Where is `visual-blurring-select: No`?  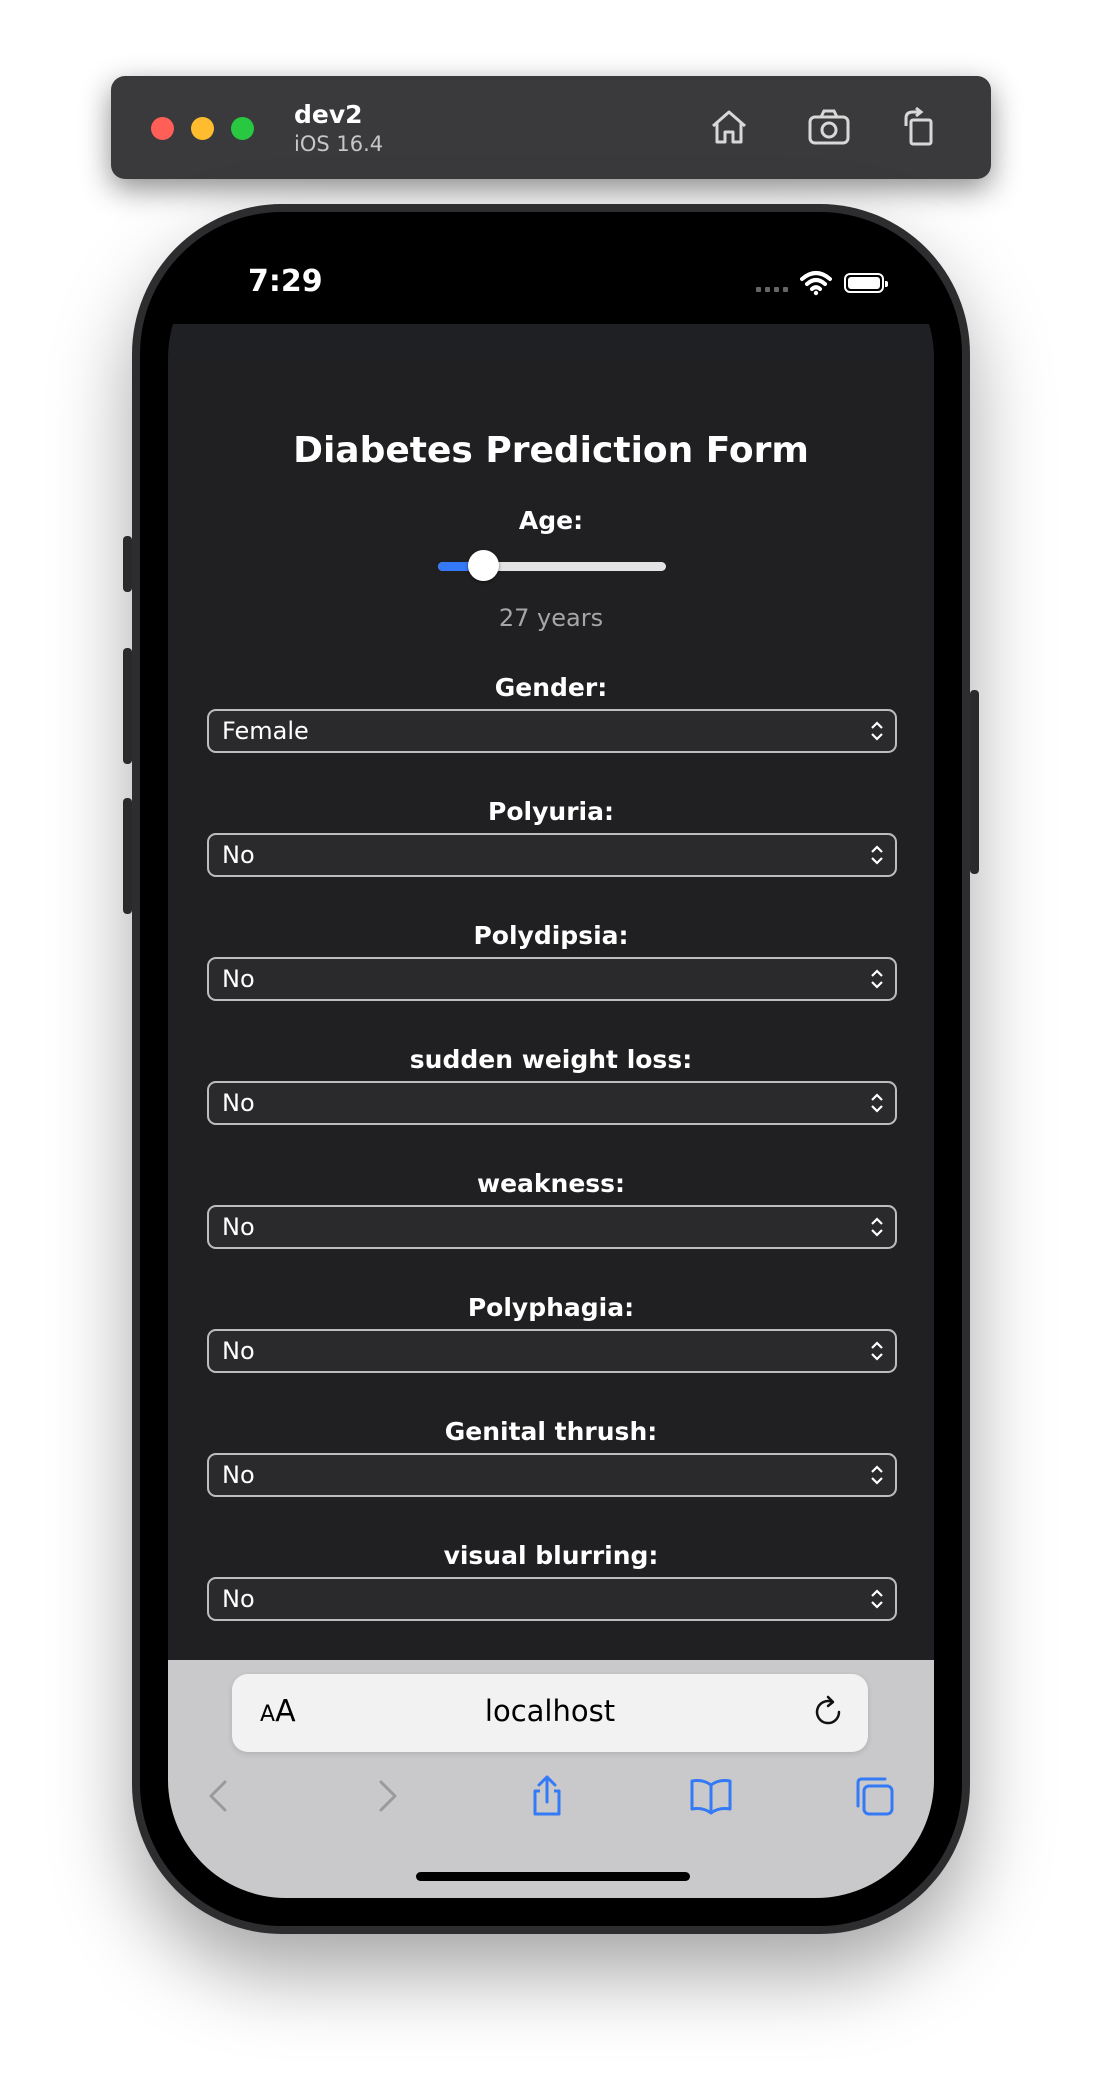
visual-blurring-select: No is located at coordinates (552, 1599).